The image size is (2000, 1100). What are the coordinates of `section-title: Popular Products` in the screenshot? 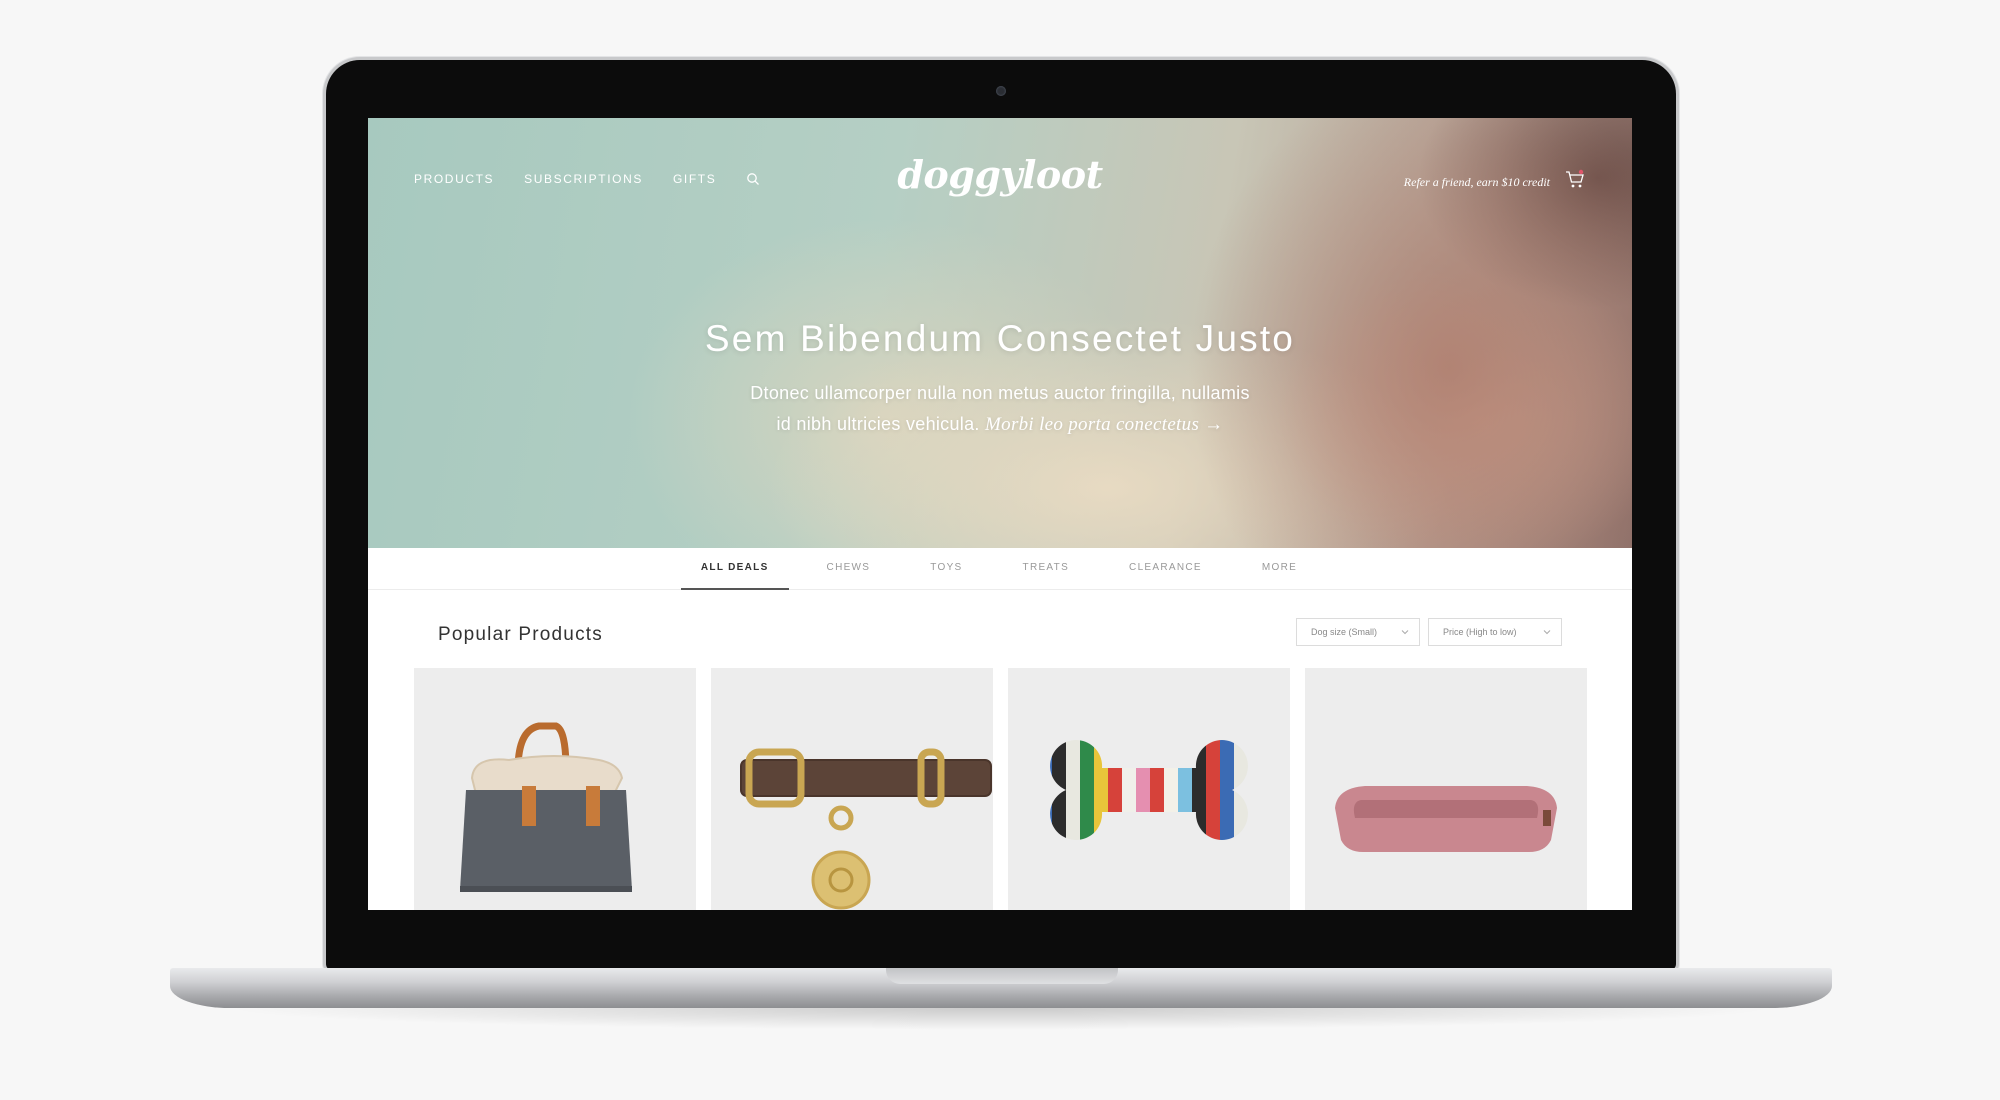 It's located at (520, 634).